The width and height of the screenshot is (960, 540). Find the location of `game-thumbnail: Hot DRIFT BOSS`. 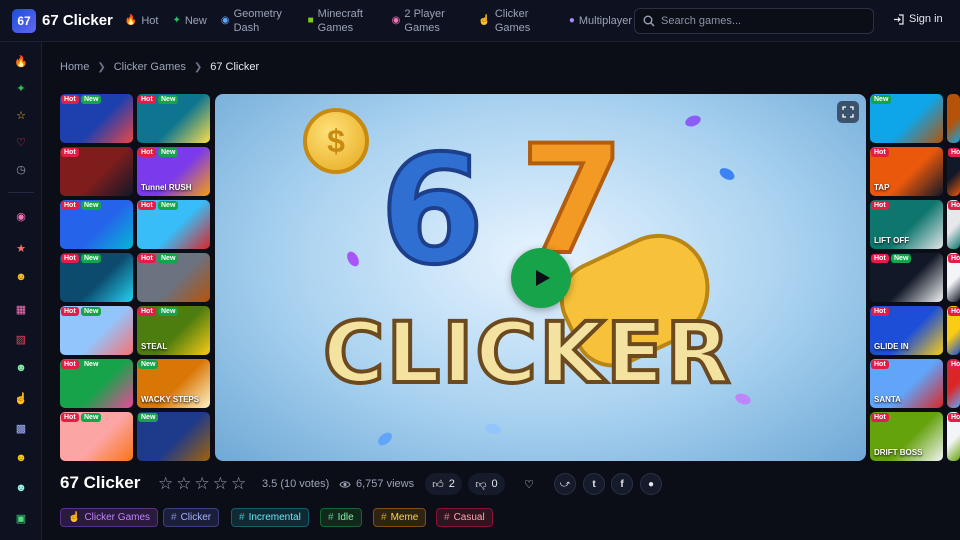

game-thumbnail: Hot DRIFT BOSS is located at coordinates (906, 436).